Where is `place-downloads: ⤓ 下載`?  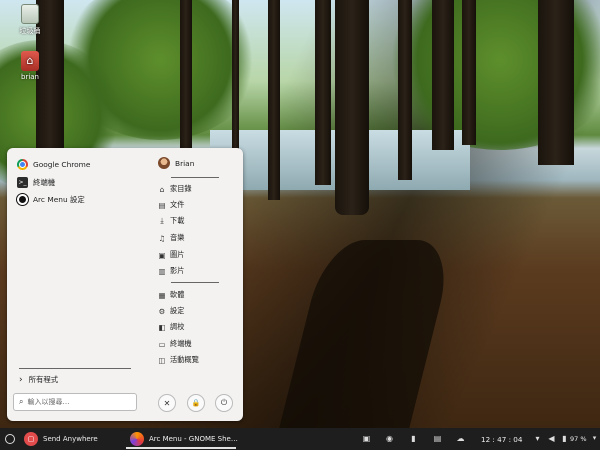 place-downloads: ⤓ 下載 is located at coordinates (171, 221).